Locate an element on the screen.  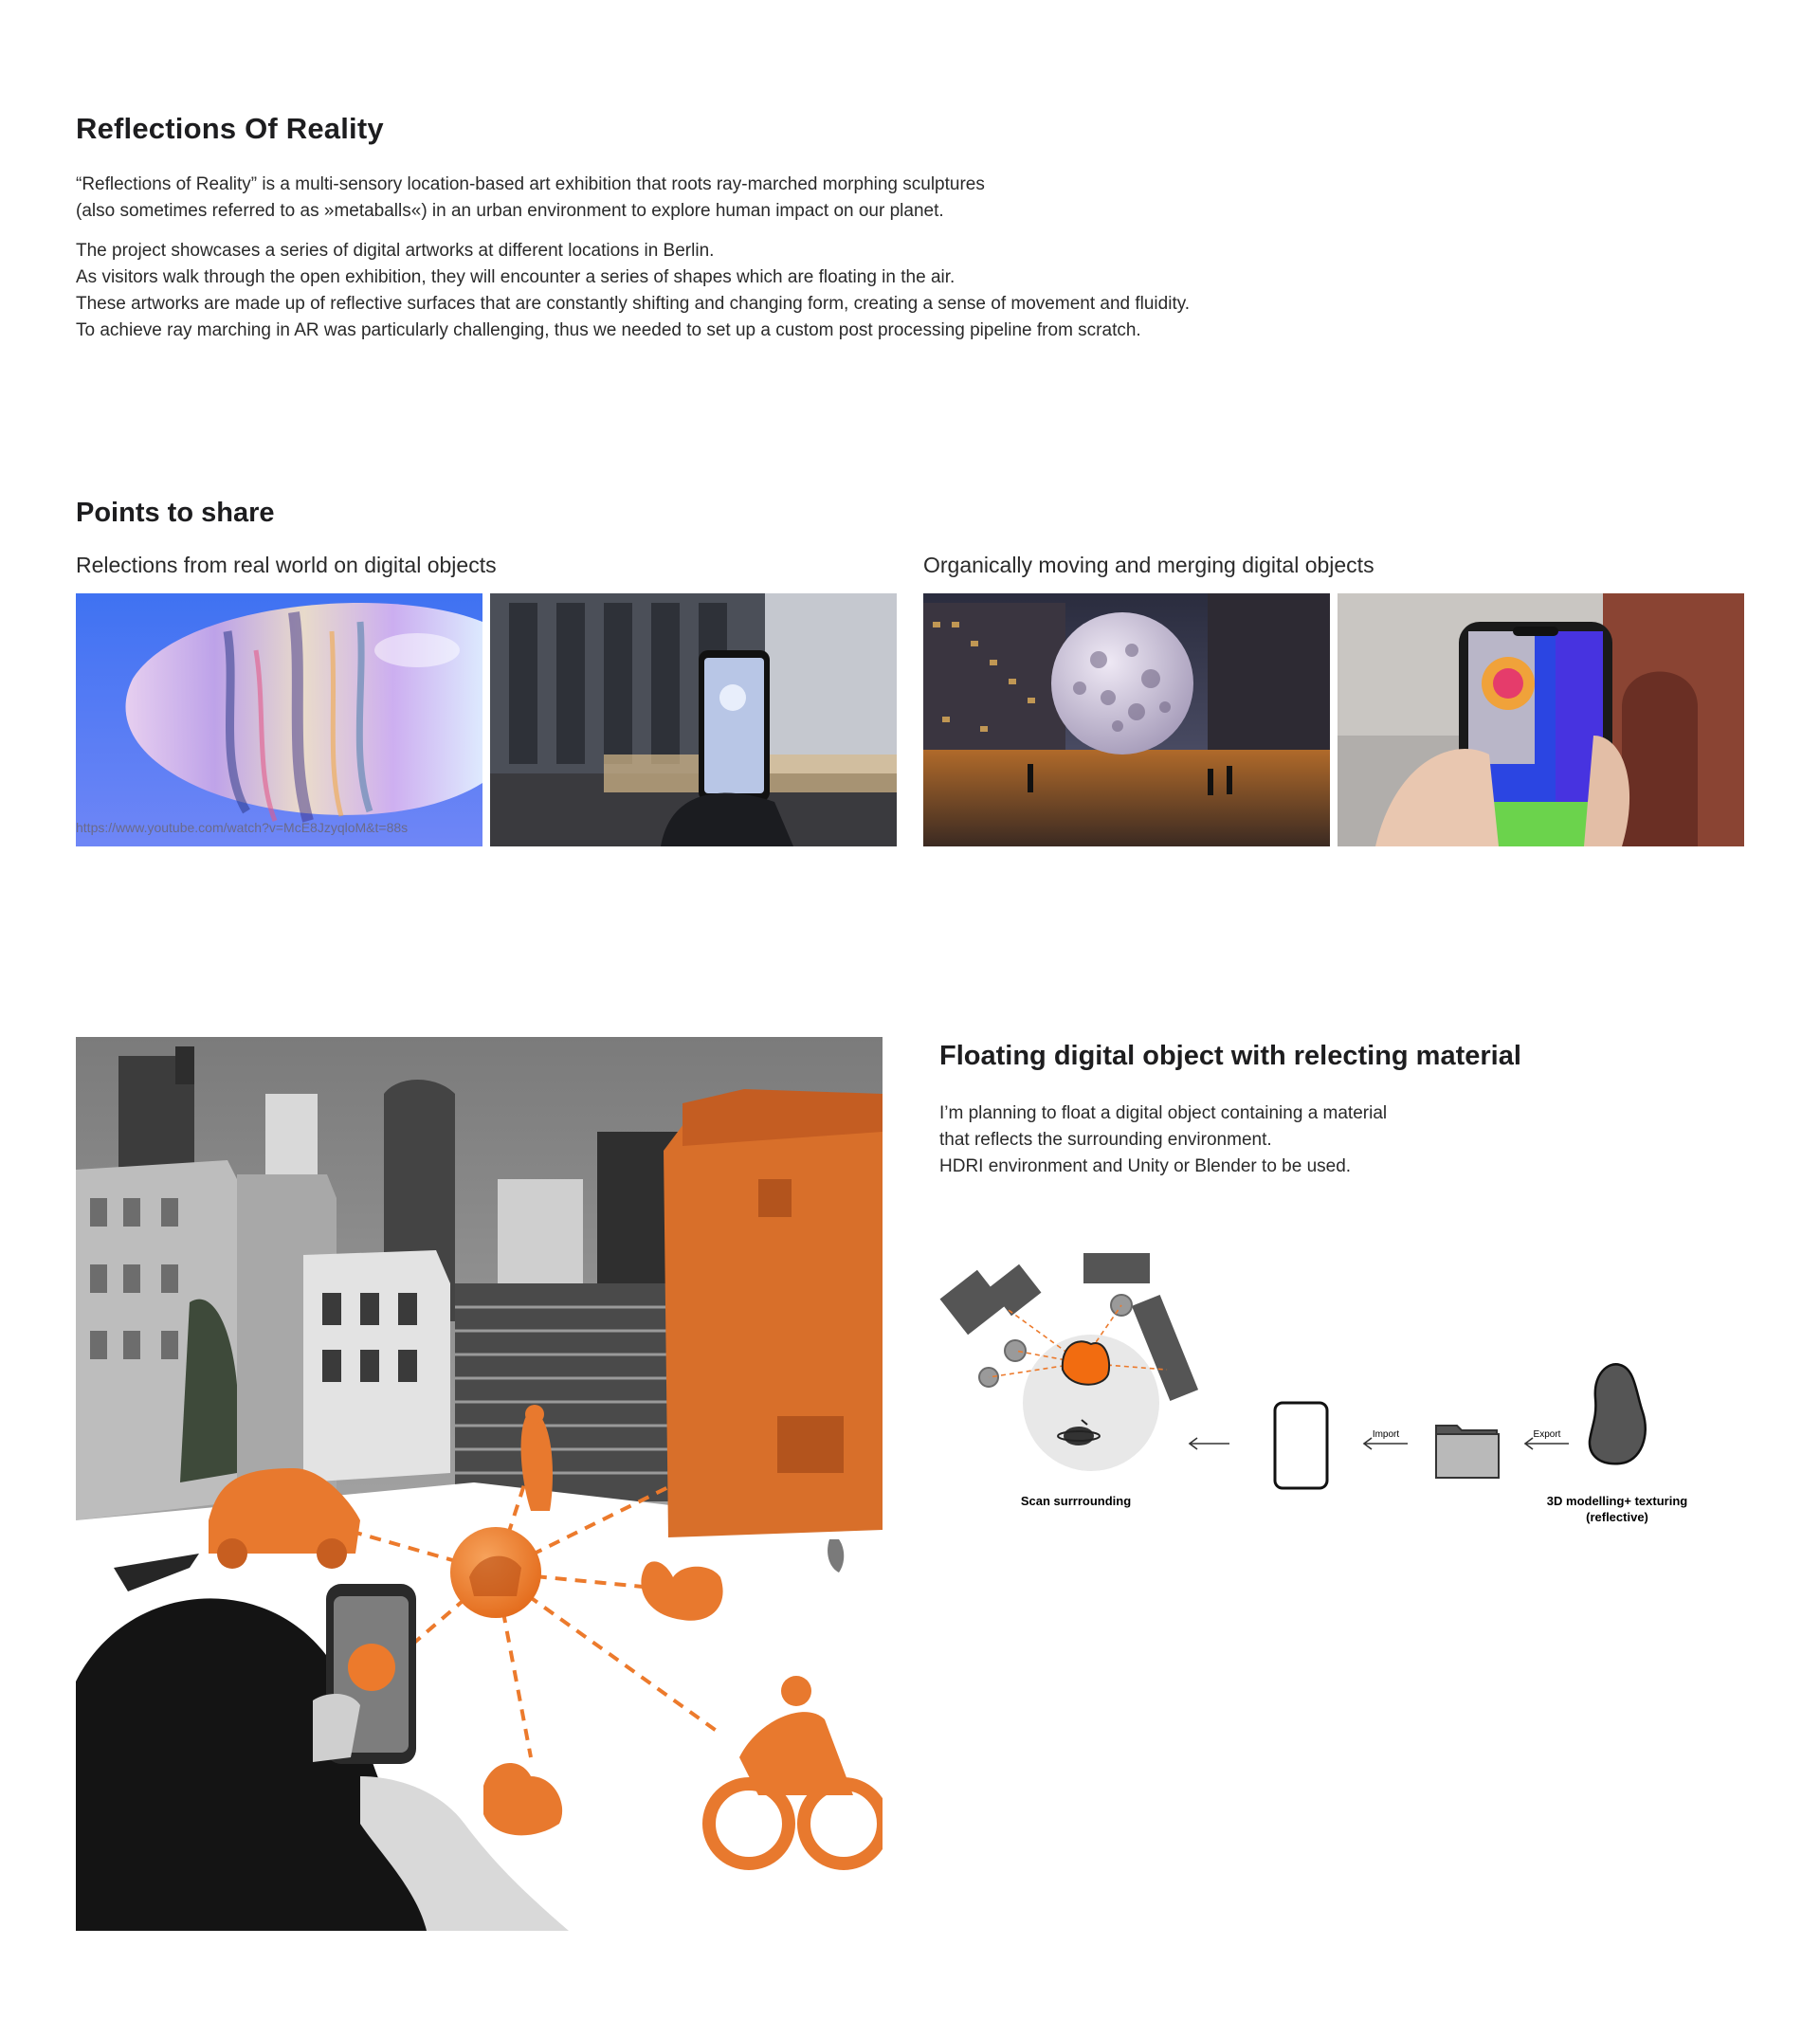
phone-icon is located at coordinates (1301, 1445).